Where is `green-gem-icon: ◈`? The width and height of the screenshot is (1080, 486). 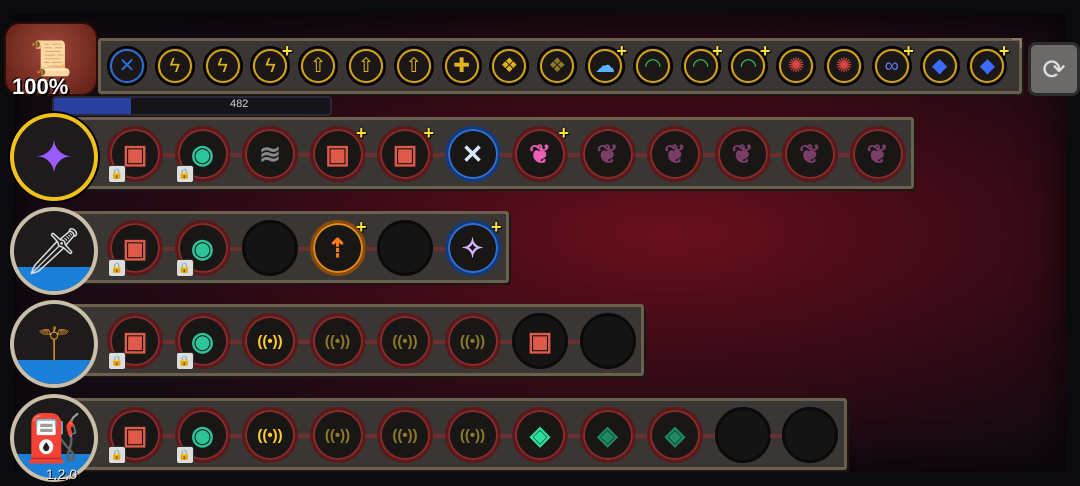
green-gem-icon: ◈ is located at coordinates (540, 435).